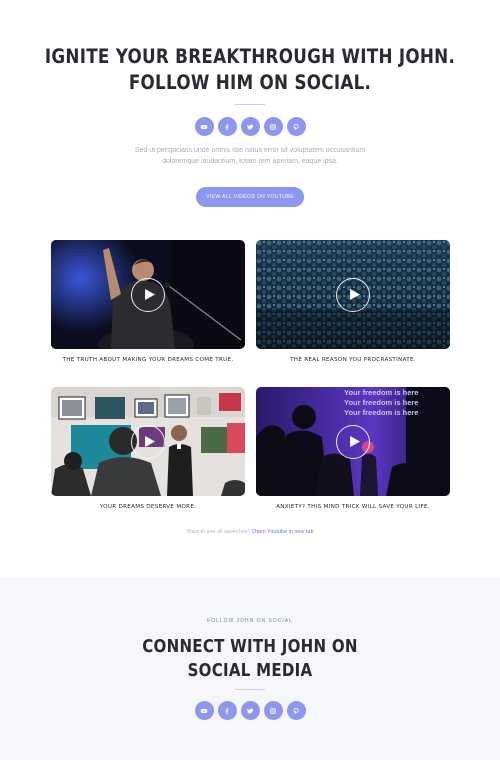 The width and height of the screenshot is (500, 760). What do you see at coordinates (250, 56) in the screenshot?
I see `hero-title-line-1: IGNITE YOUR BREAKTHROUGH WITH JOHN.` at bounding box center [250, 56].